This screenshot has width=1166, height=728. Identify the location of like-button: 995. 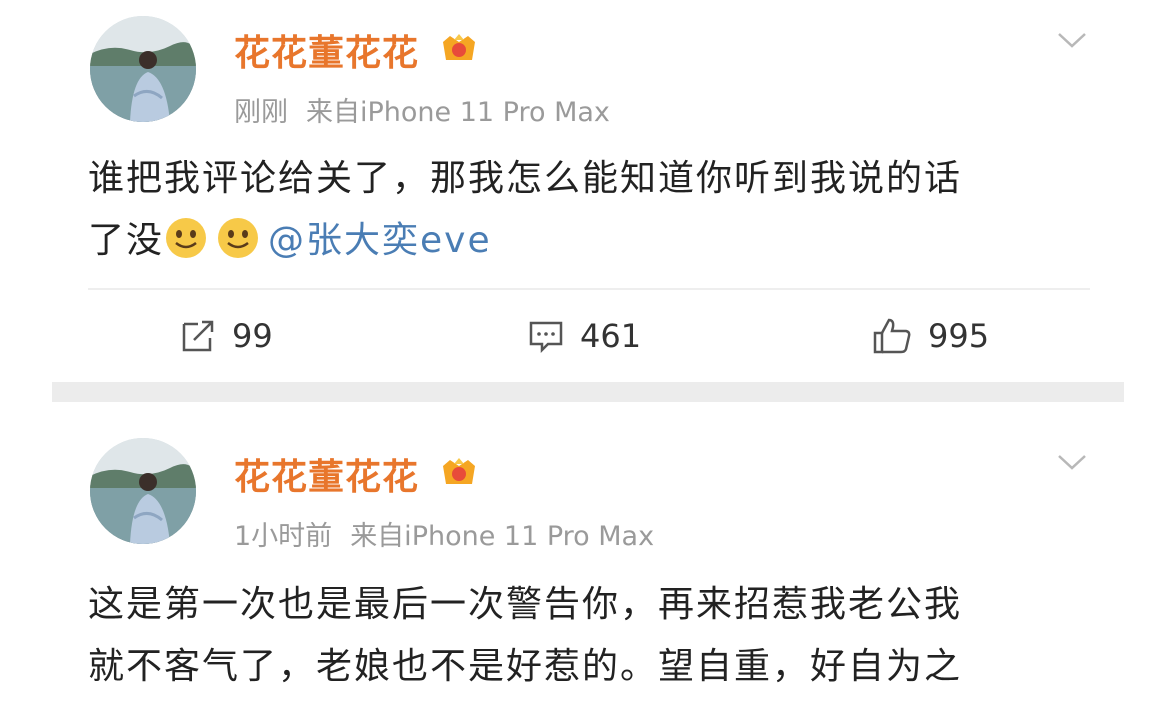
(930, 336).